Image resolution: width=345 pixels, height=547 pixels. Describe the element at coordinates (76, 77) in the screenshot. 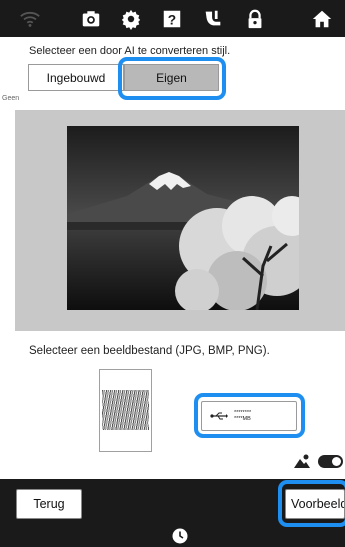

I see `tab-builtin: Ingebouwd` at that location.